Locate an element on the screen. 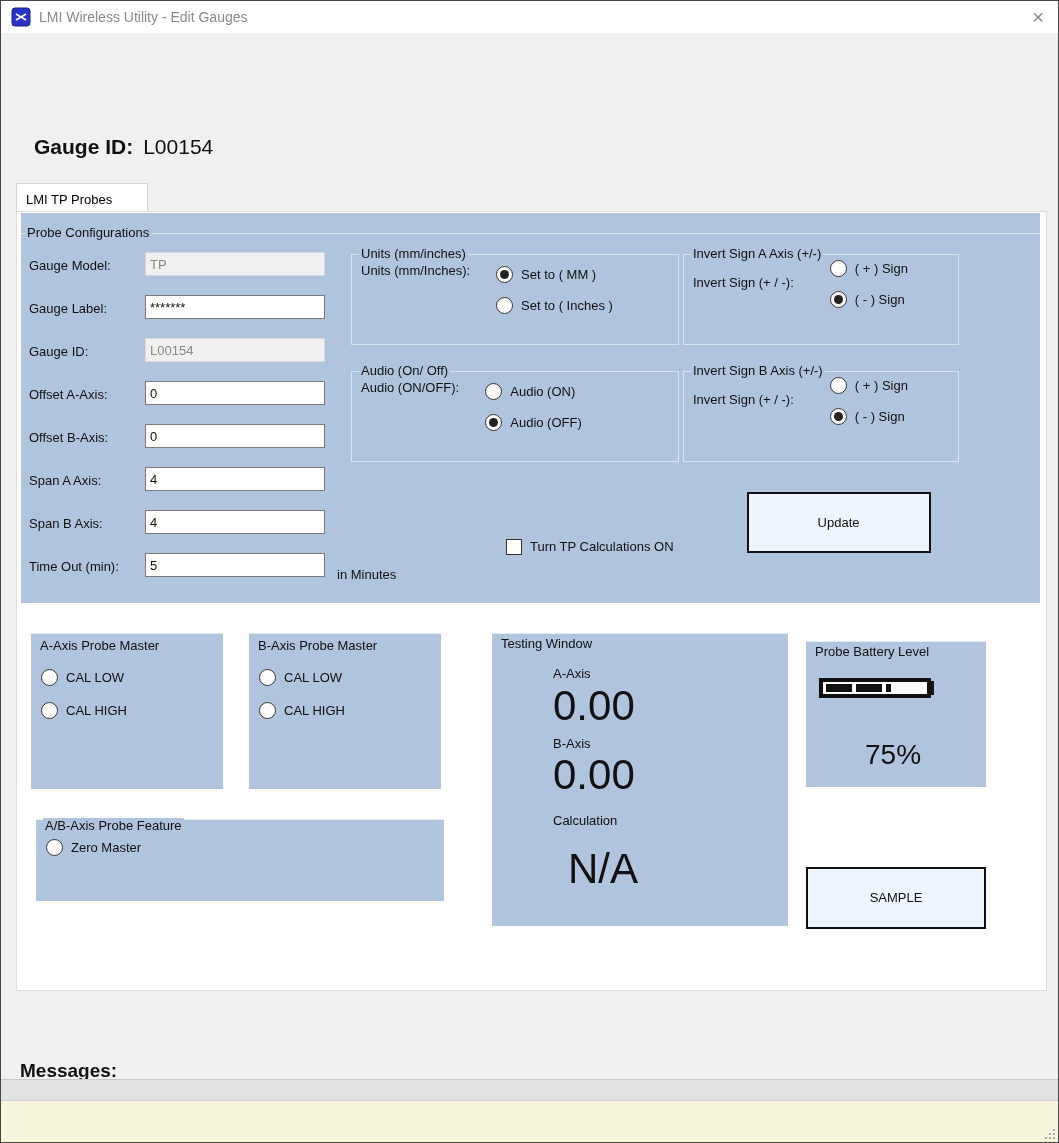 The width and height of the screenshot is (1059, 1143). sample-button: SAMPLE is located at coordinates (896, 898).